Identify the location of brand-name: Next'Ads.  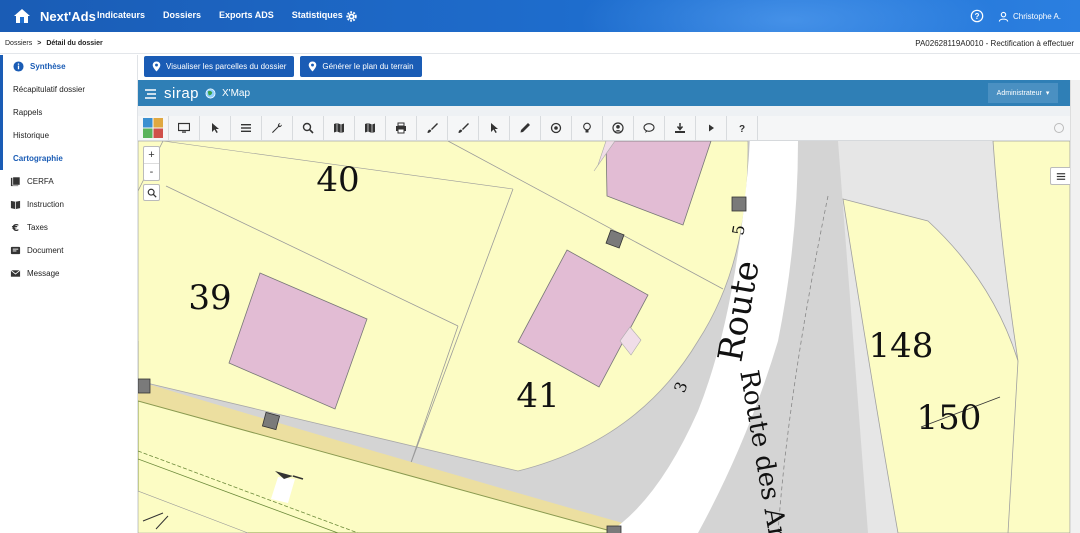
(68, 16).